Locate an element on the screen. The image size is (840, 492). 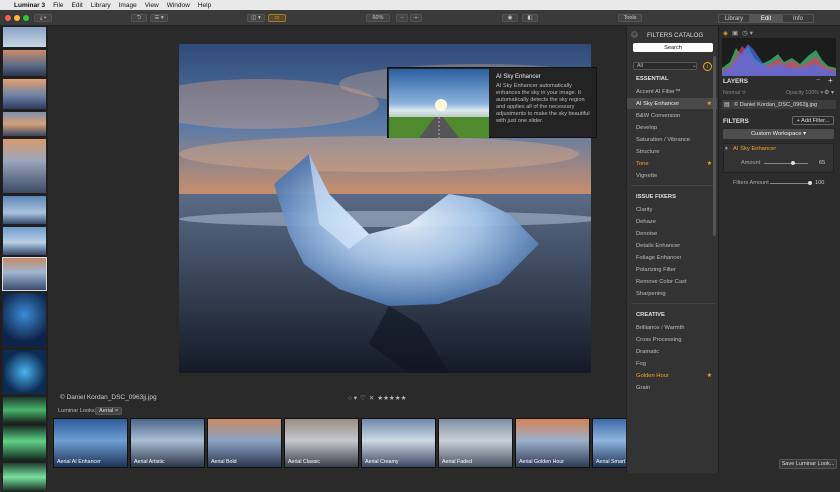
opacity-select: Opacity 100% ▾ is located at coordinates (804, 93).